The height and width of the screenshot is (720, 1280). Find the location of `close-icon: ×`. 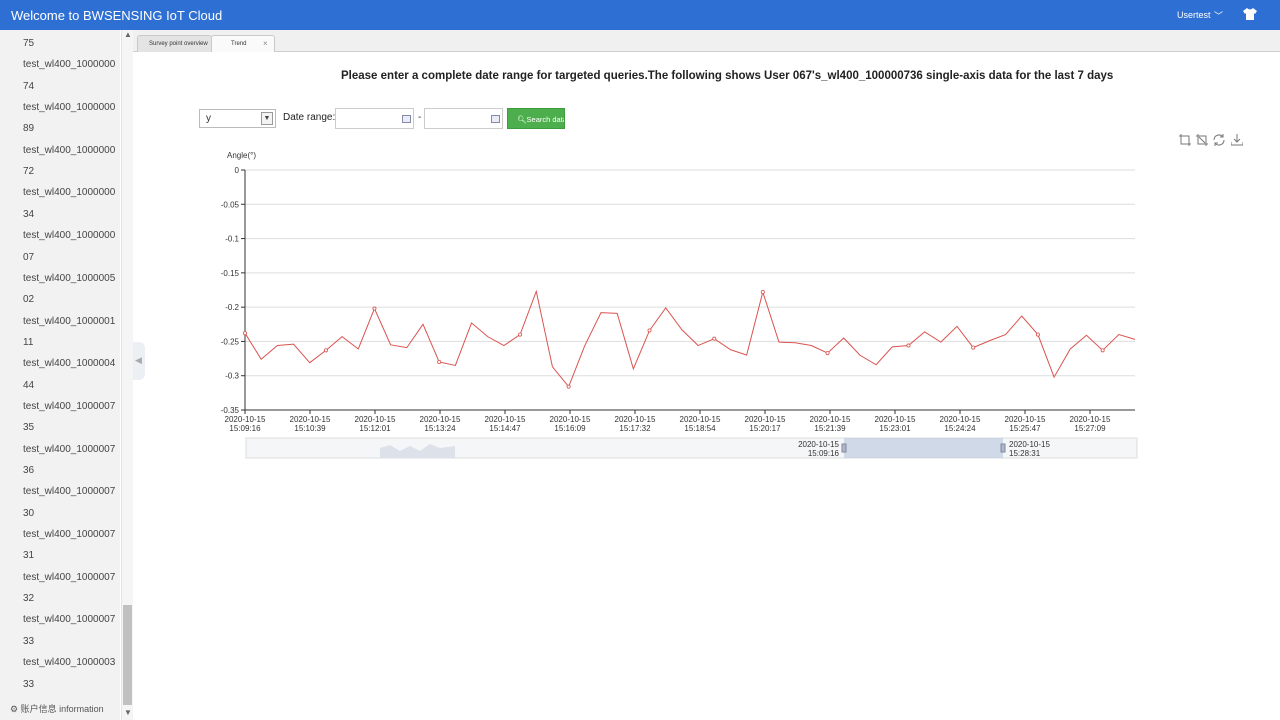

close-icon: × is located at coordinates (265, 43).